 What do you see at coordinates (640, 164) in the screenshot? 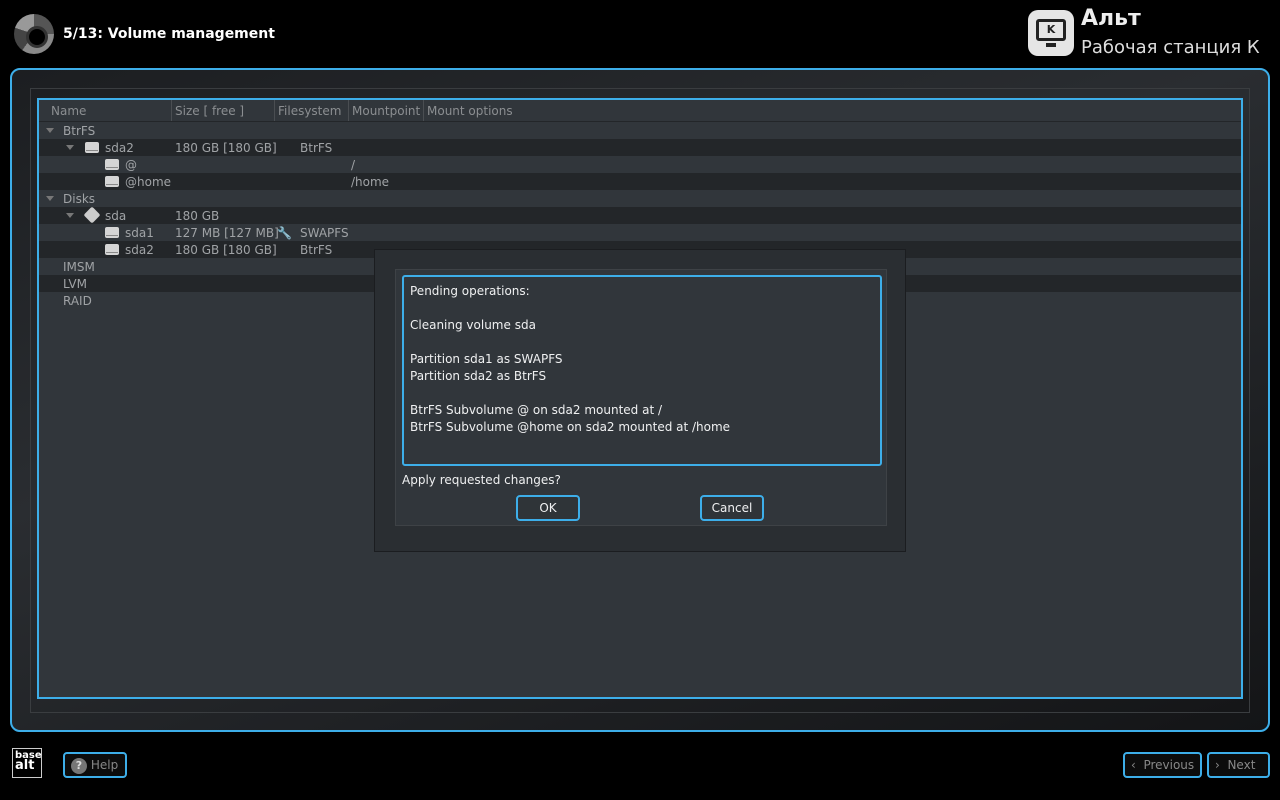
I see `tree-row: @ /` at bounding box center [640, 164].